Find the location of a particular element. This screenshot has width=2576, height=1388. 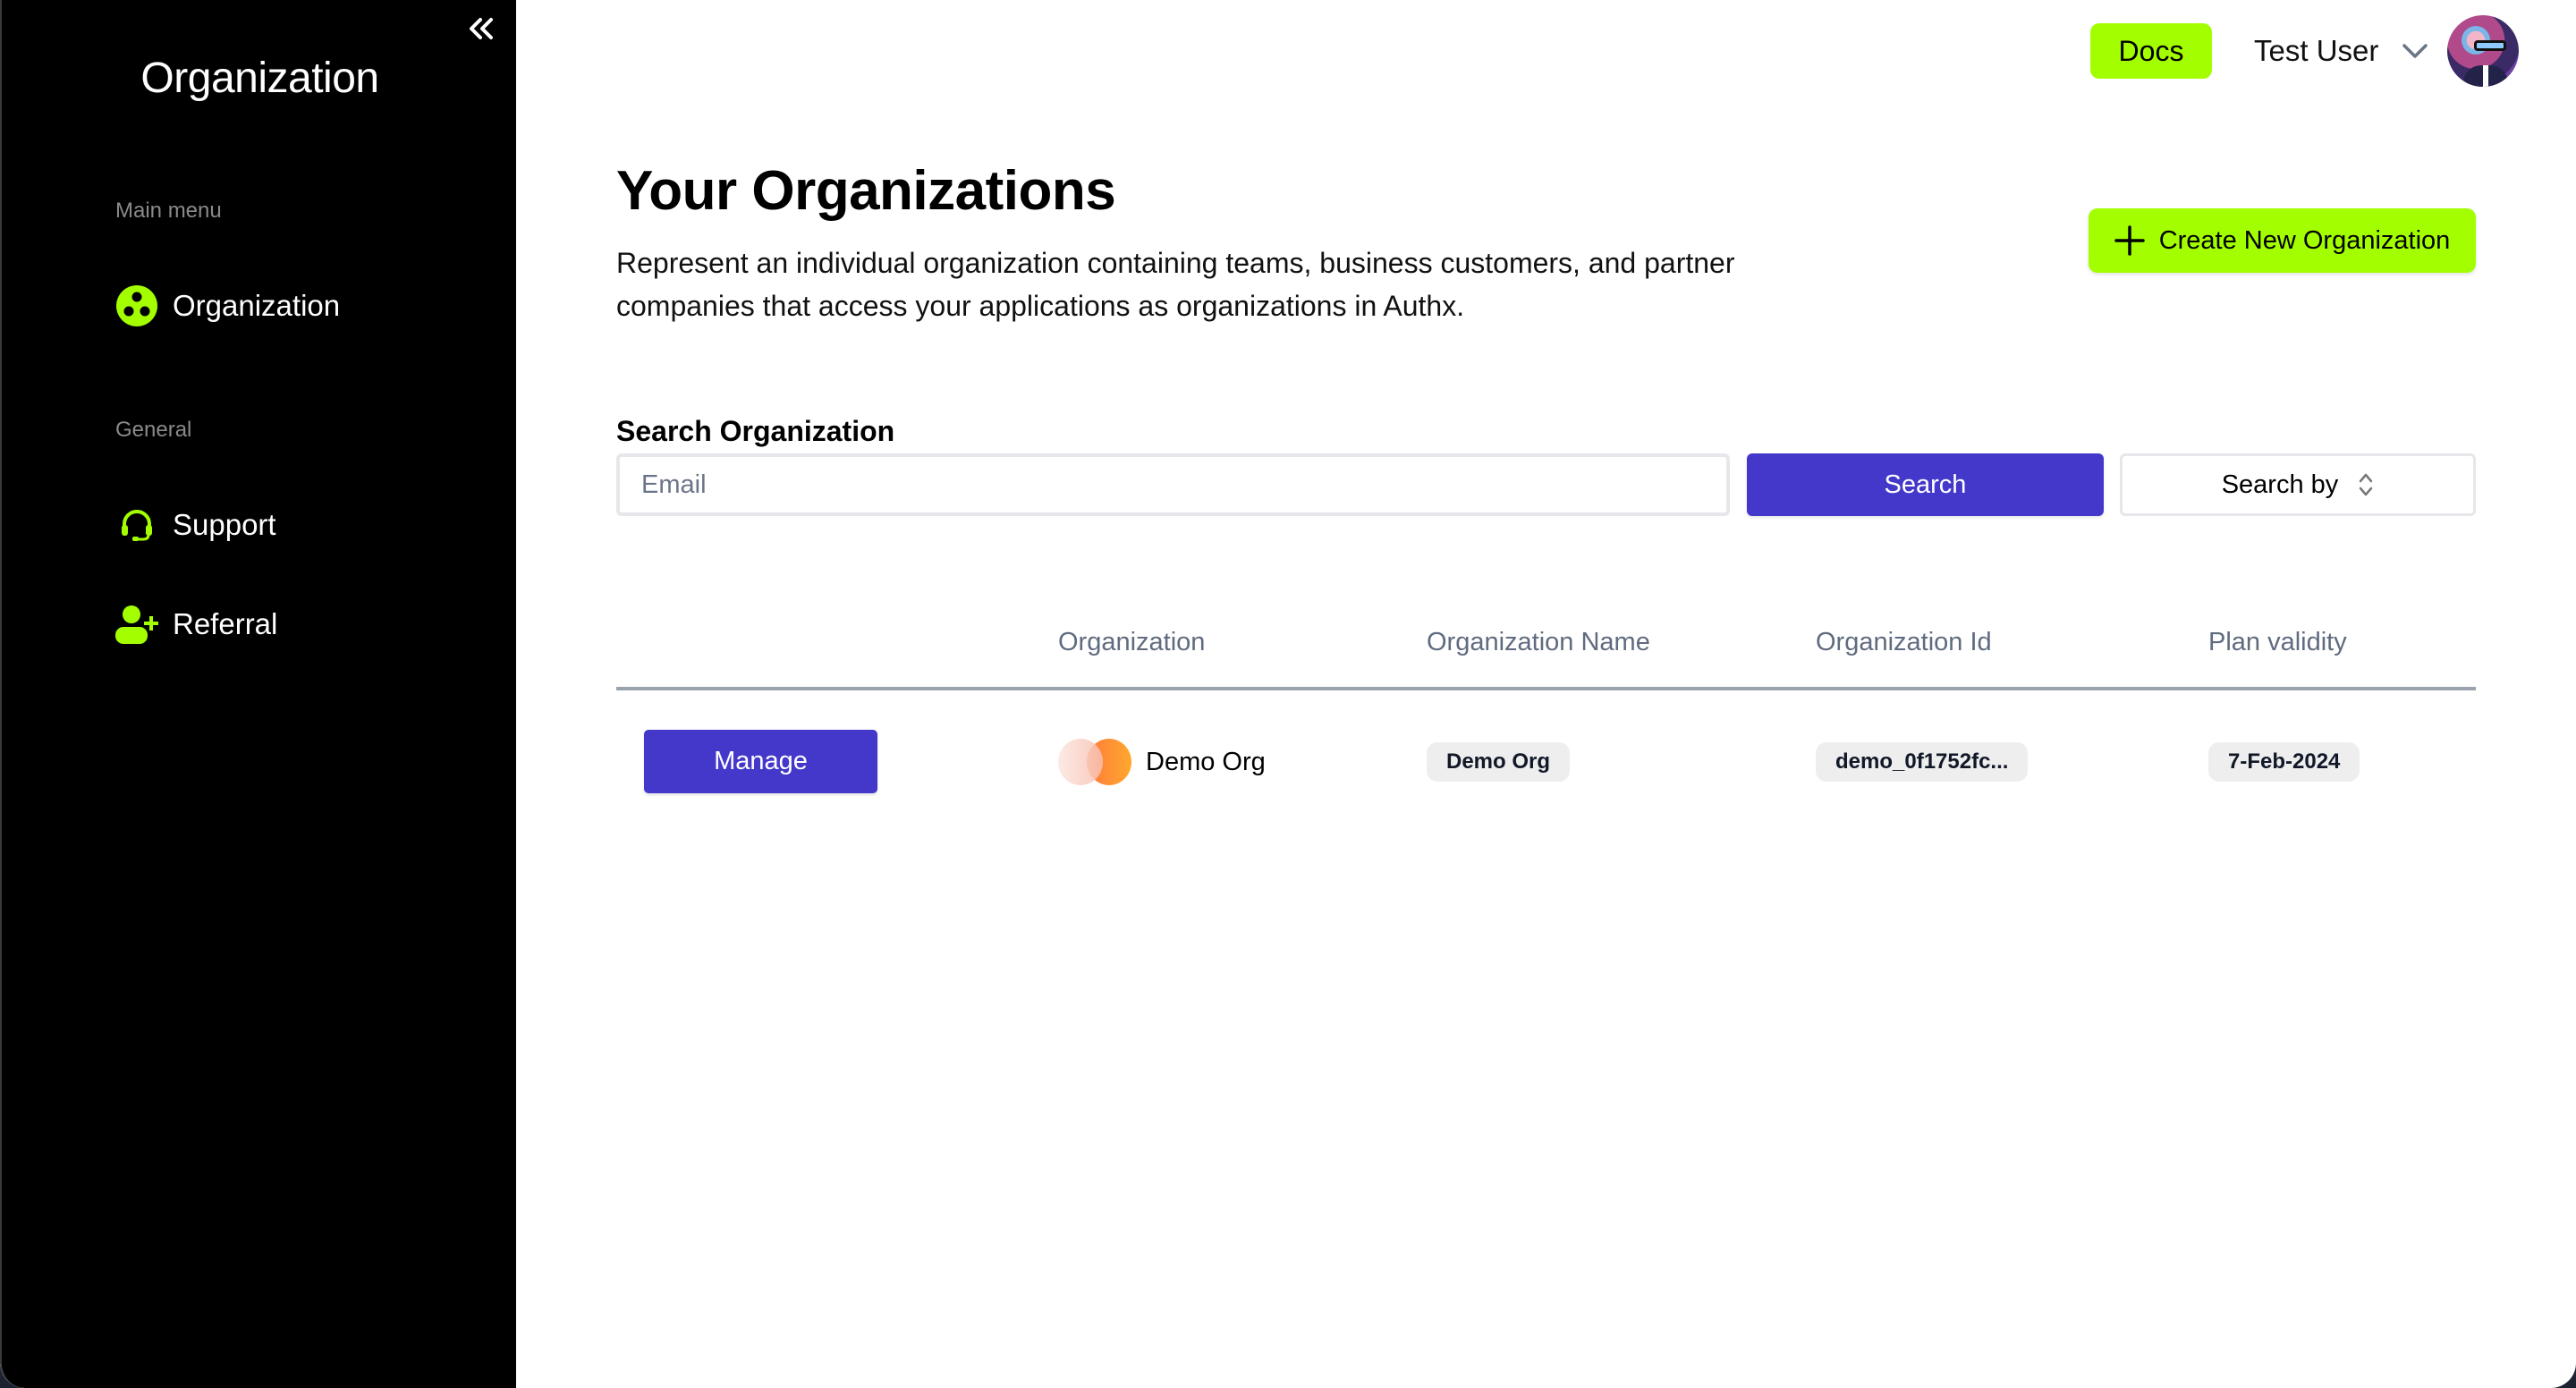

organization-name-badge: Demo Org is located at coordinates (1499, 762).